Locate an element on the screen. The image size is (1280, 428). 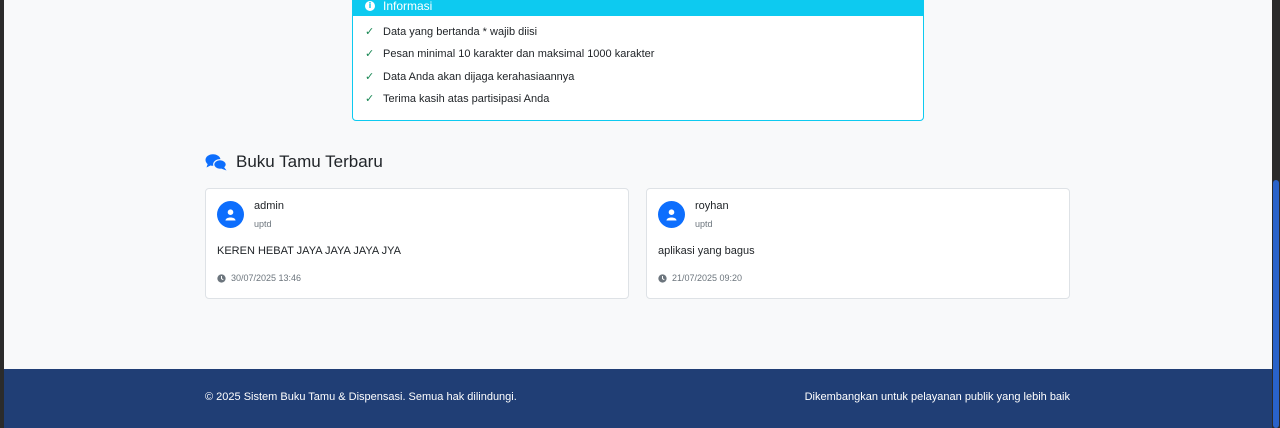
info-card-title: Informasi is located at coordinates (408, 6).